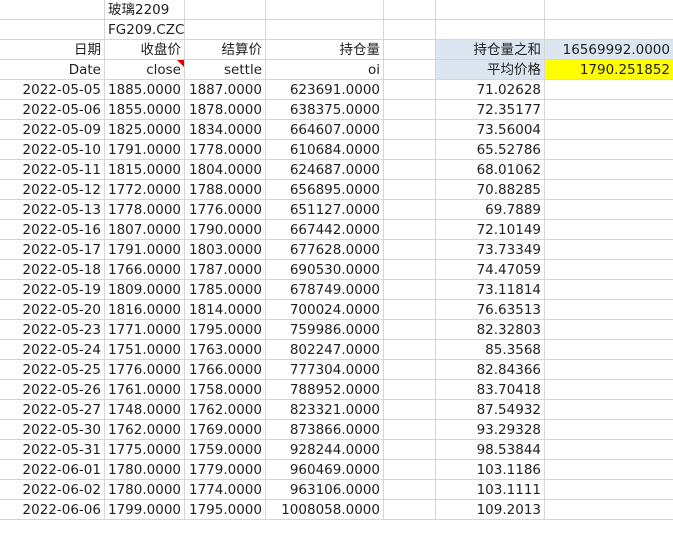 The height and width of the screenshot is (555, 673). Describe the element at coordinates (225, 210) in the screenshot. I see `cell-settle: 1776.0000` at that location.